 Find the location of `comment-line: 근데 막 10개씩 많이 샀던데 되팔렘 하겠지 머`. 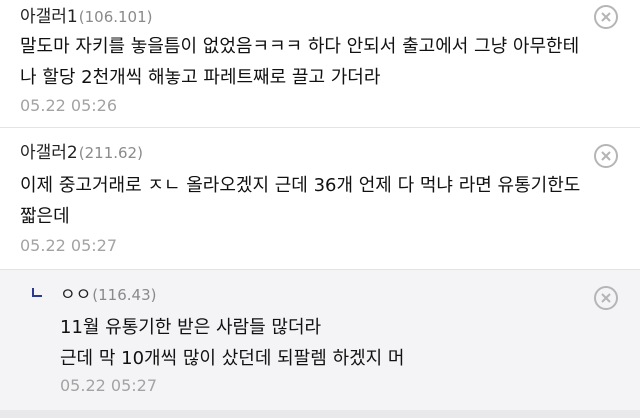

comment-line: 근데 막 10개씩 많이 샀던데 되팔렘 하겠지 머 is located at coordinates (232, 358).